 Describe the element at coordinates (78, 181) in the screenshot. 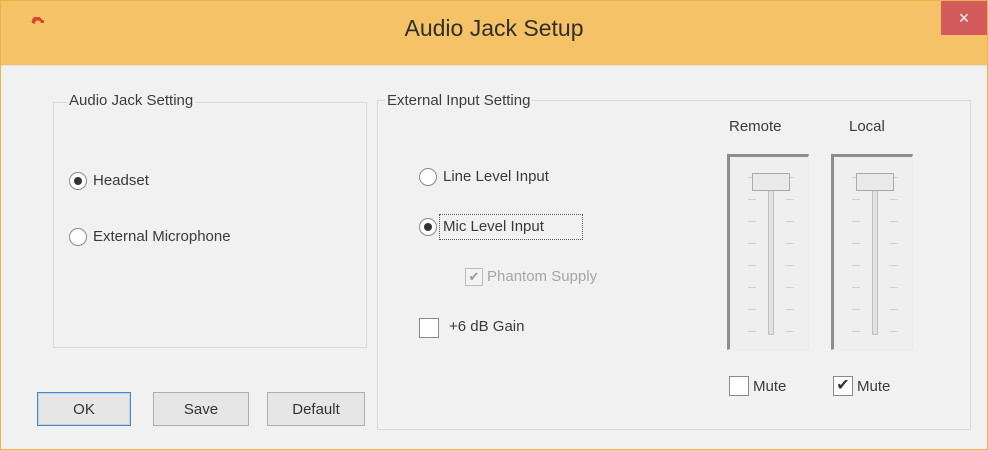

I see `headset-radio` at that location.